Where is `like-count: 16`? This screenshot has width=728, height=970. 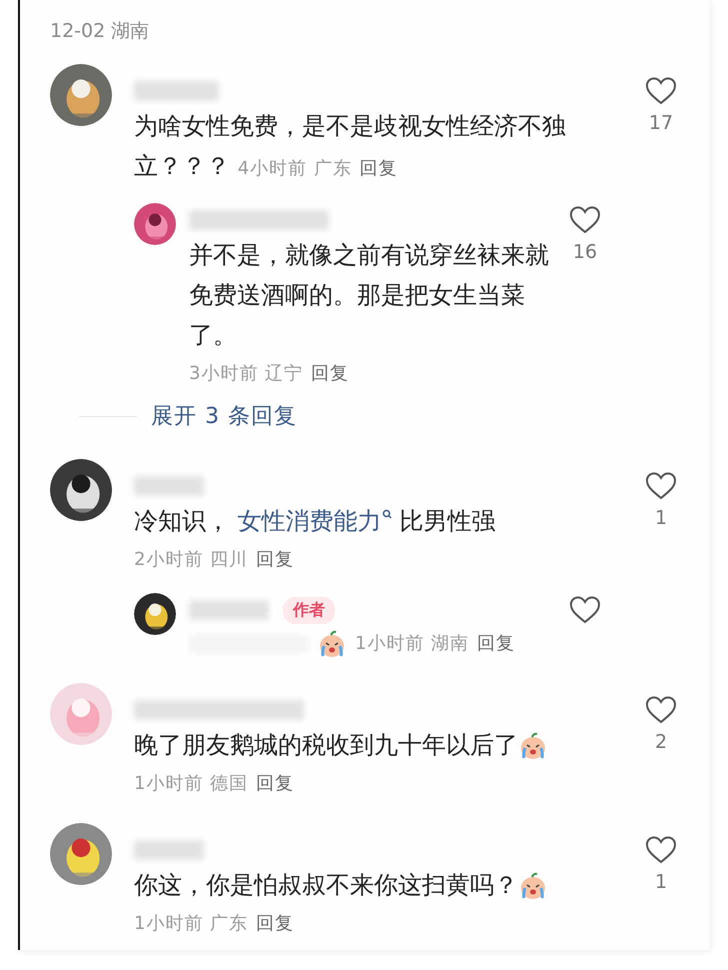 like-count: 16 is located at coordinates (585, 252).